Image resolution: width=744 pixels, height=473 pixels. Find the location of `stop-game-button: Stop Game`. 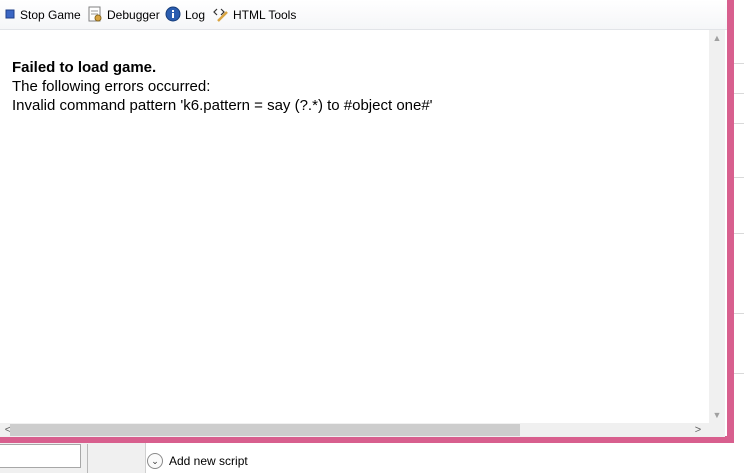

stop-game-button: Stop Game is located at coordinates (42, 15).